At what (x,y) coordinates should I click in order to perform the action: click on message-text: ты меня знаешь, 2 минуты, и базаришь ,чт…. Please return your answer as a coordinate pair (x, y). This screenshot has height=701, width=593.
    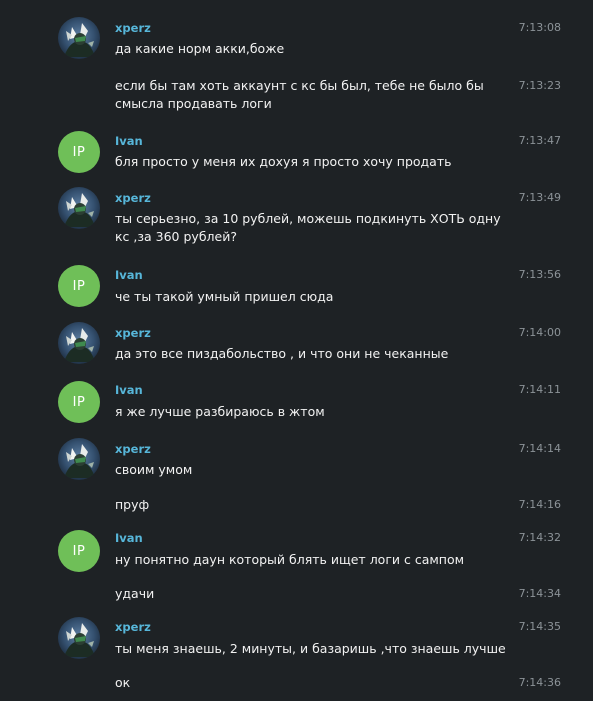
    Looking at the image, I should click on (310, 648).